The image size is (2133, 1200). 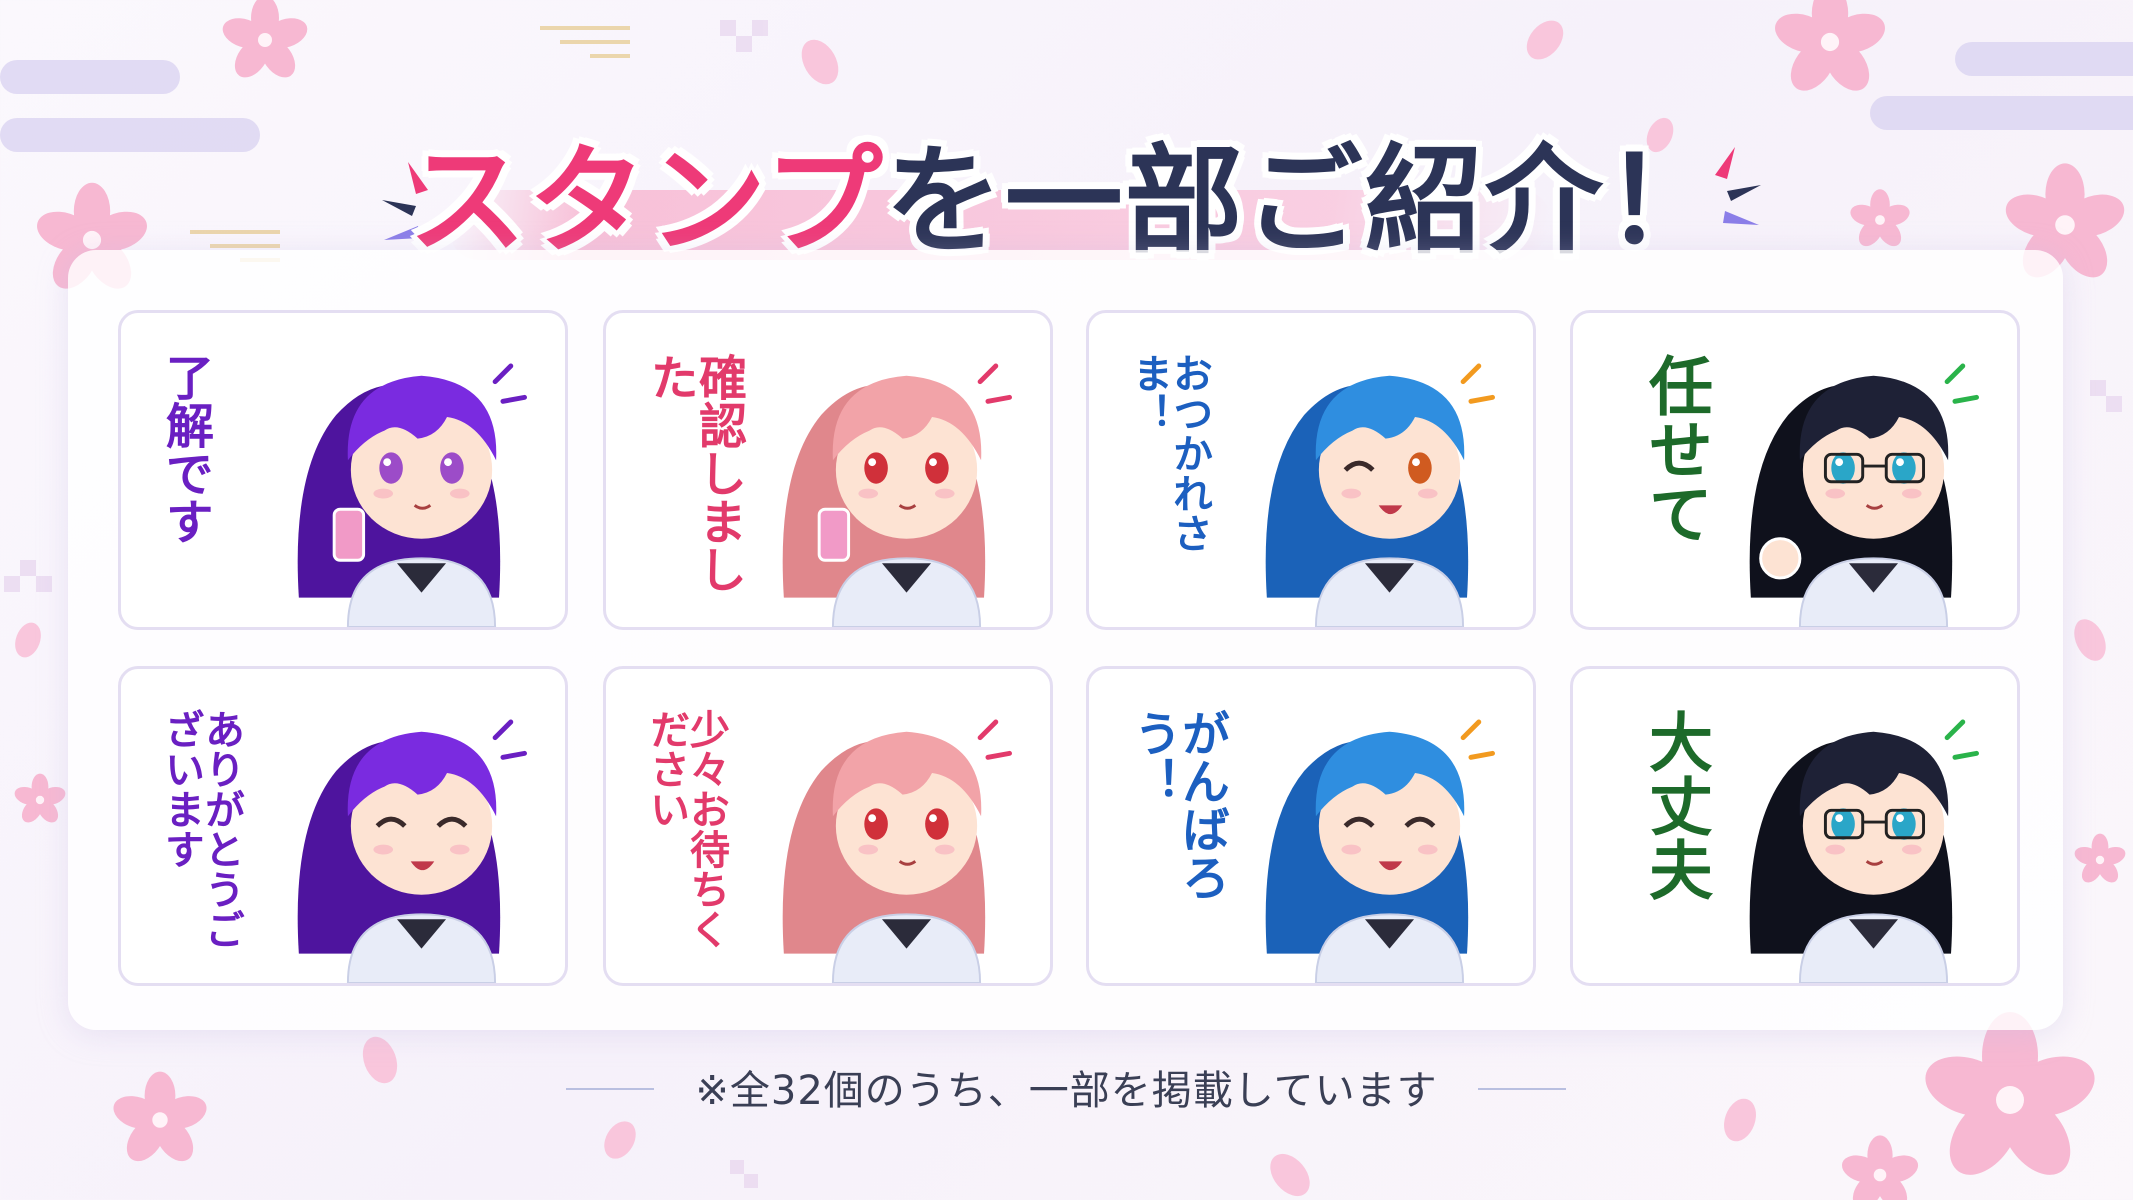 I want to click on stamp-text: 大丈夫, so click(x=1675, y=805).